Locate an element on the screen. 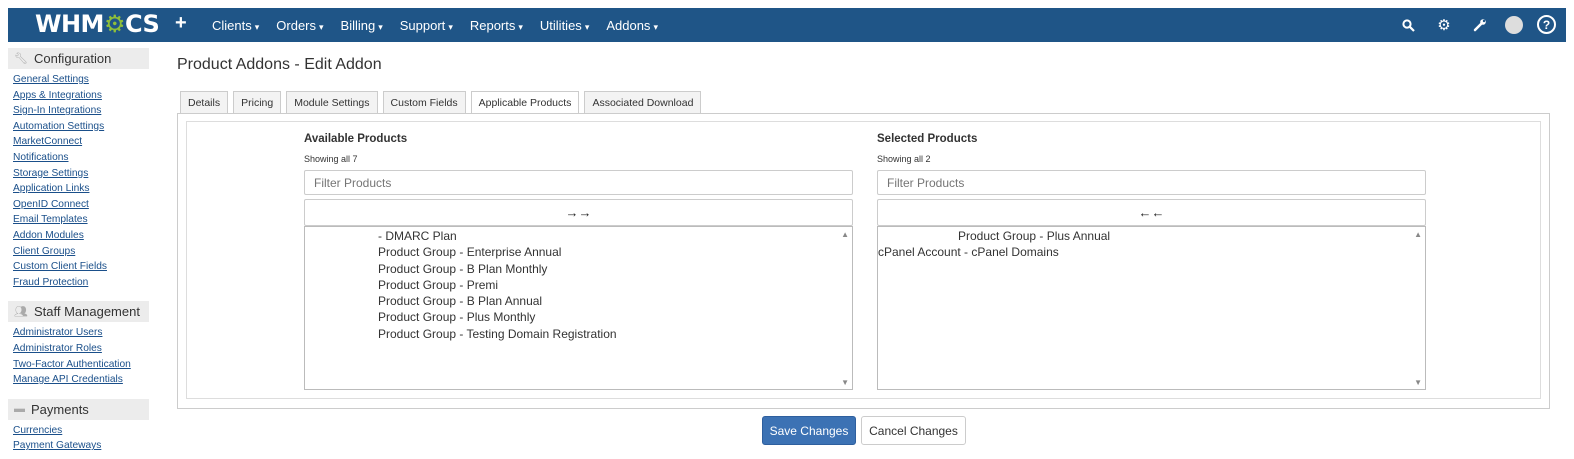 The height and width of the screenshot is (459, 1574). help-icon: ? is located at coordinates (1546, 24).